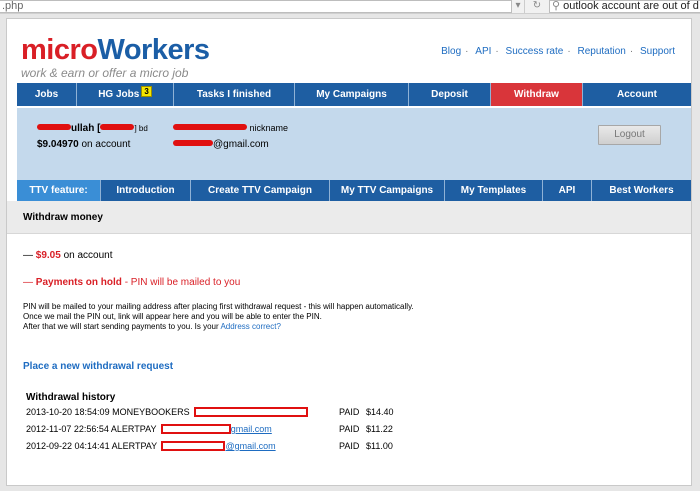 The image size is (700, 491). I want to click on subnav-my-ttv-campaigns: My TTV Campaigns, so click(387, 190).